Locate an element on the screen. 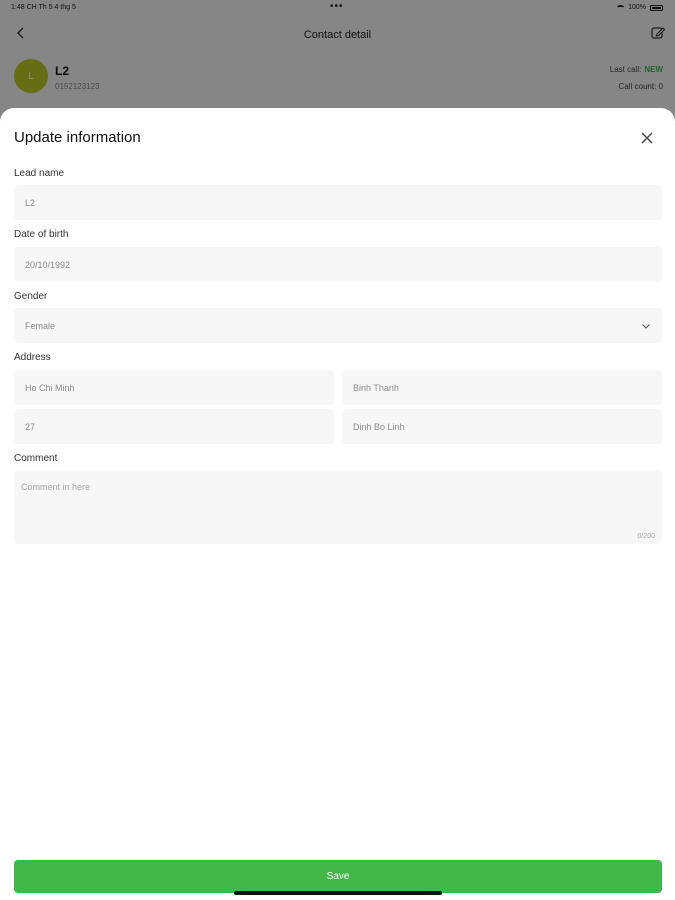 This screenshot has height=900, width=675. address-label: Address is located at coordinates (32, 357).